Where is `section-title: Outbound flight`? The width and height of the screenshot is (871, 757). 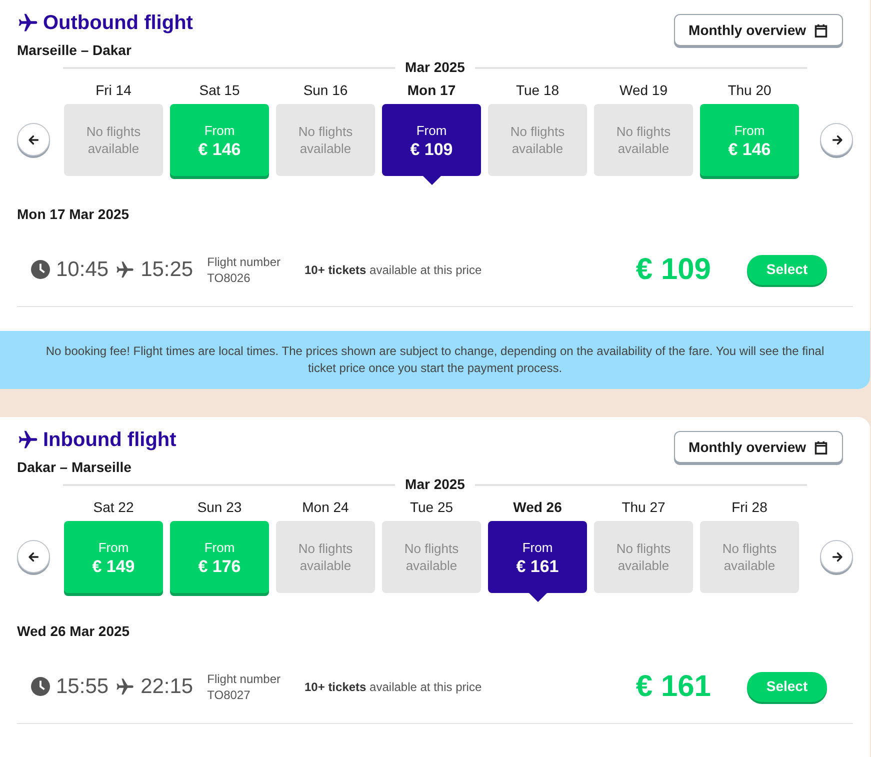 section-title: Outbound flight is located at coordinates (118, 23).